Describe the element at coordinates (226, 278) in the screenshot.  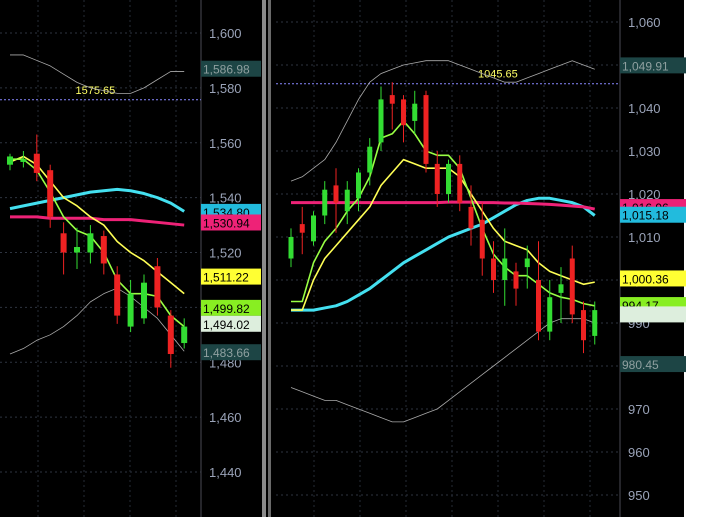
I see `price-tag-label: 1,511.22` at that location.